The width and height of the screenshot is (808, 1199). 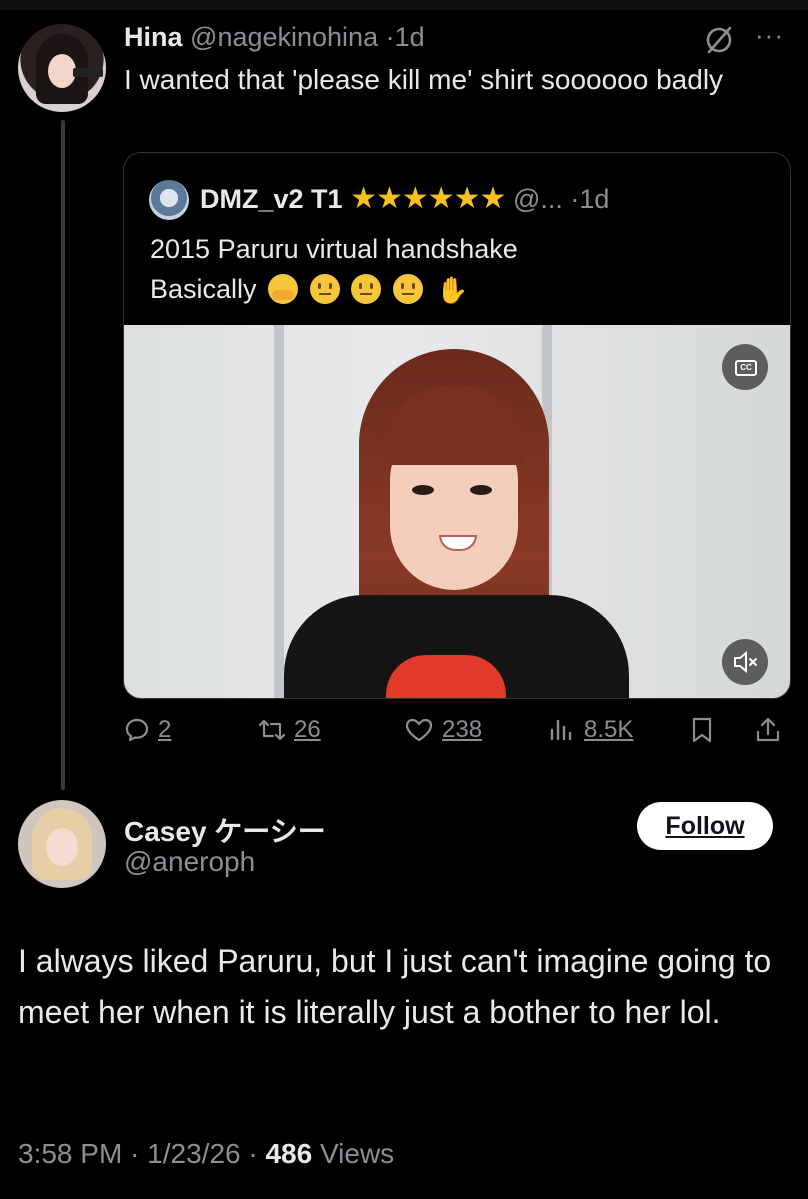 I want to click on bookmark-action, so click(x=702, y=730).